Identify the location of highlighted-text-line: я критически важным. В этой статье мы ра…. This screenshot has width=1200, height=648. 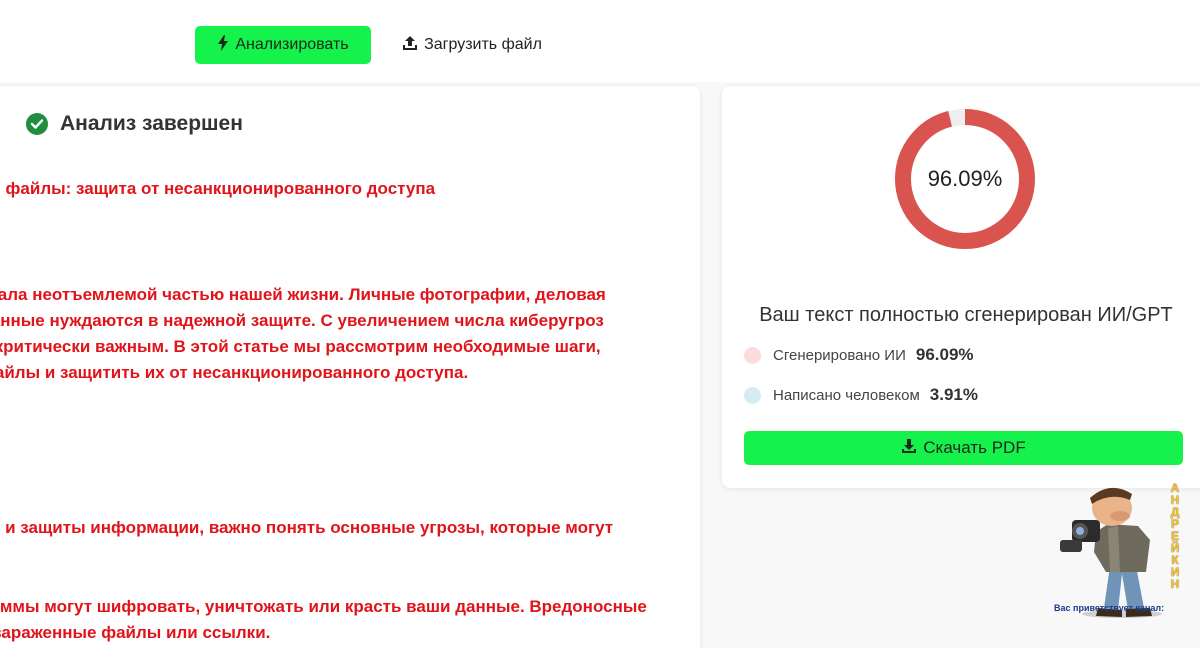
(300, 346).